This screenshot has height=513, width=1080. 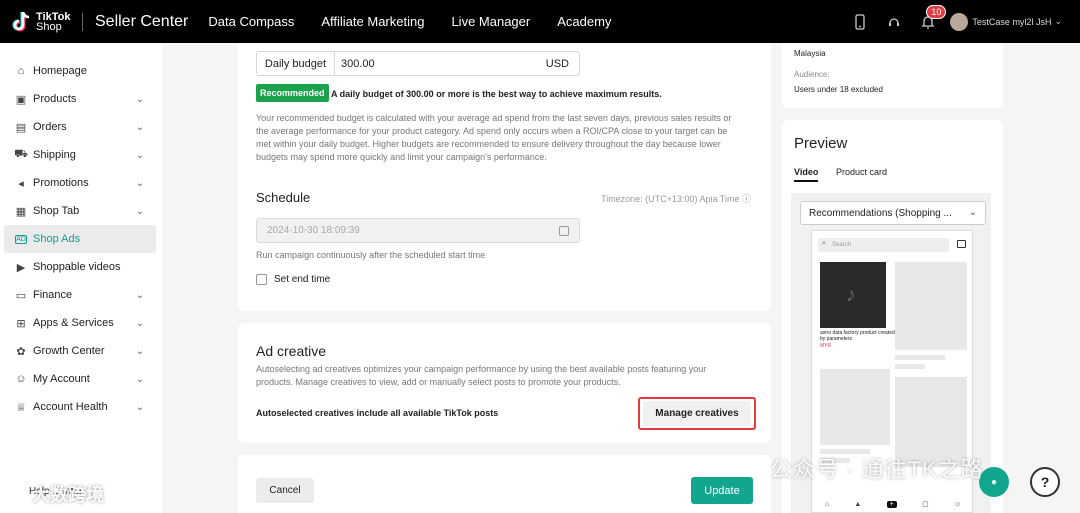 I want to click on truck-icon: ⛟, so click(x=21, y=154).